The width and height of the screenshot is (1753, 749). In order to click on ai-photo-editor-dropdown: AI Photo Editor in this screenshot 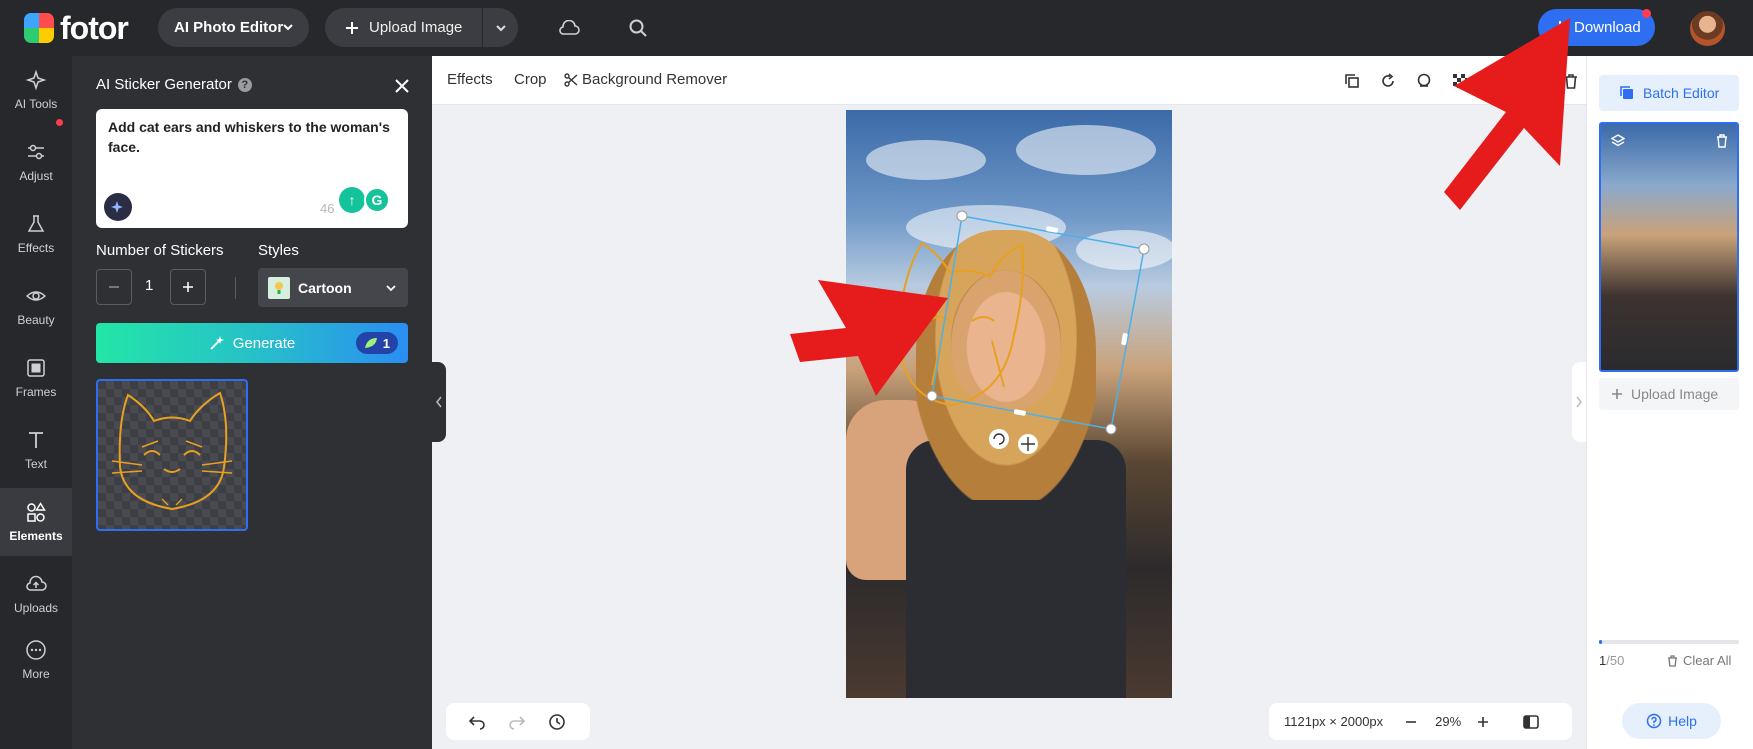, I will do `click(233, 27)`.